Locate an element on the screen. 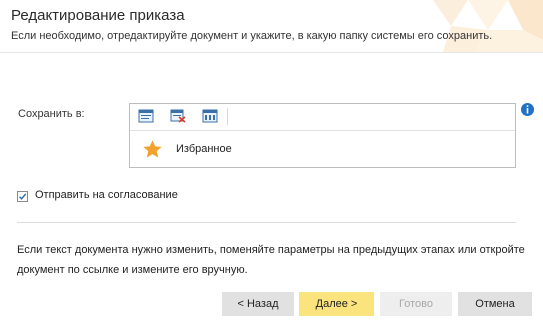  folder-add-icon is located at coordinates (146, 116).